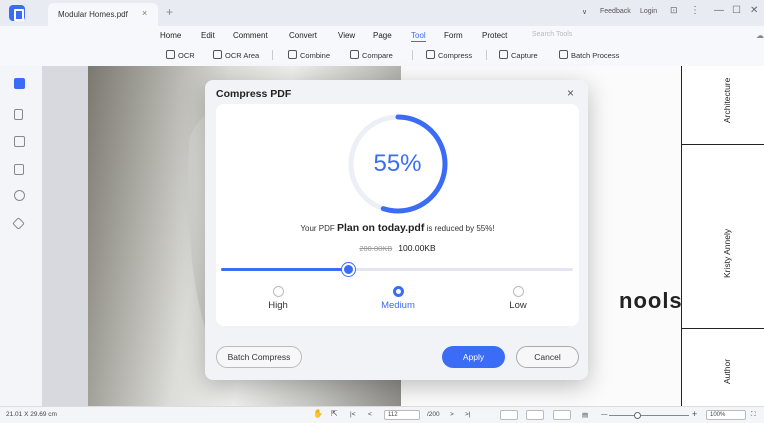 This screenshot has width=764, height=423. Describe the element at coordinates (319, 228) in the screenshot. I see `message-prefix: Your PDF` at that location.